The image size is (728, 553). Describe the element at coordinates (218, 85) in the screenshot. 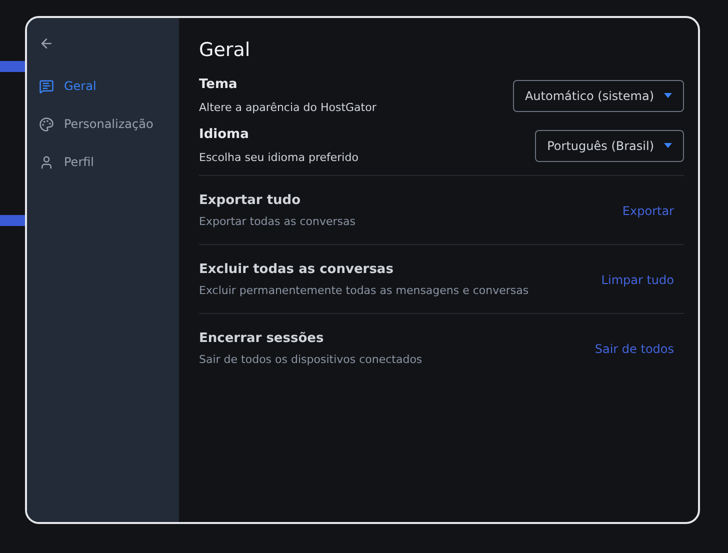

I see `setting-label: Tema` at that location.